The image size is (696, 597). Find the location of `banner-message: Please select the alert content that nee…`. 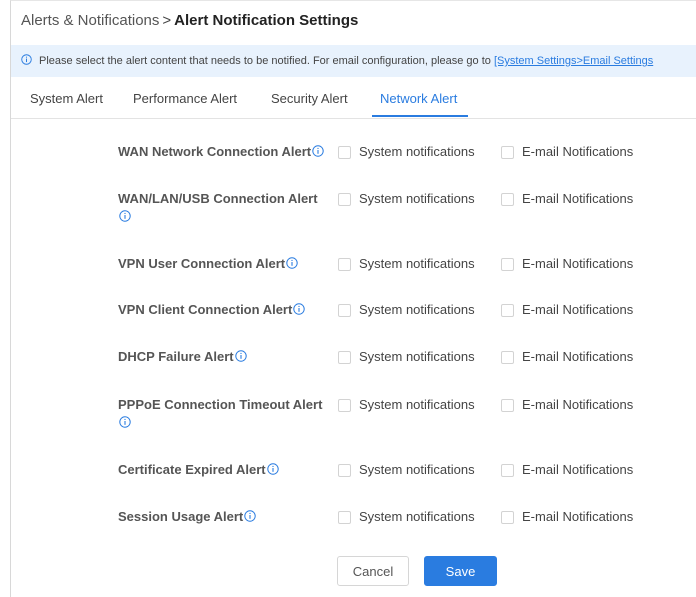

banner-message: Please select the alert content that nee… is located at coordinates (266, 61).